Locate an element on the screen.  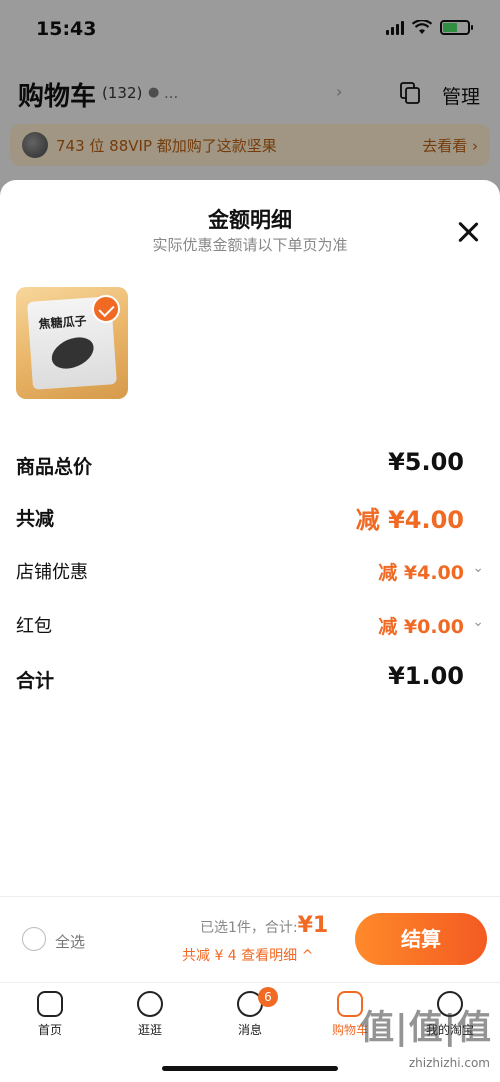
cart-icon is located at coordinates (350, 1004).